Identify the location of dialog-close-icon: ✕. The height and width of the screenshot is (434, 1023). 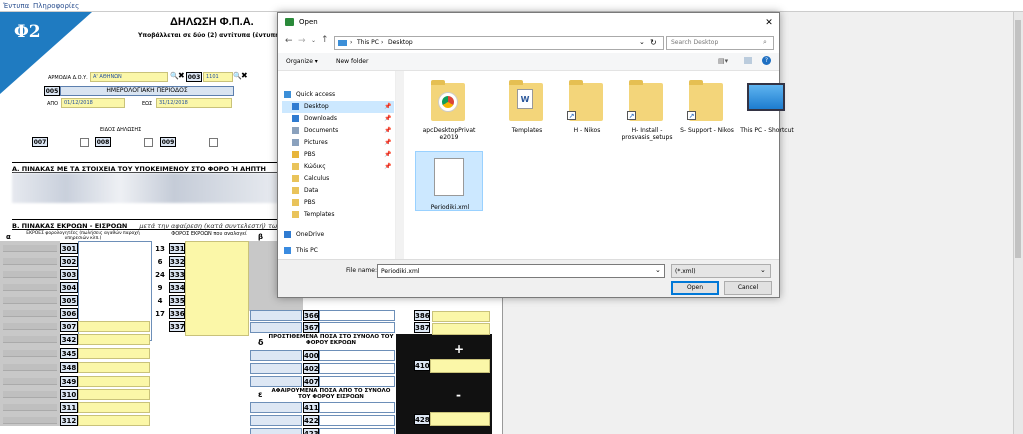
(769, 23).